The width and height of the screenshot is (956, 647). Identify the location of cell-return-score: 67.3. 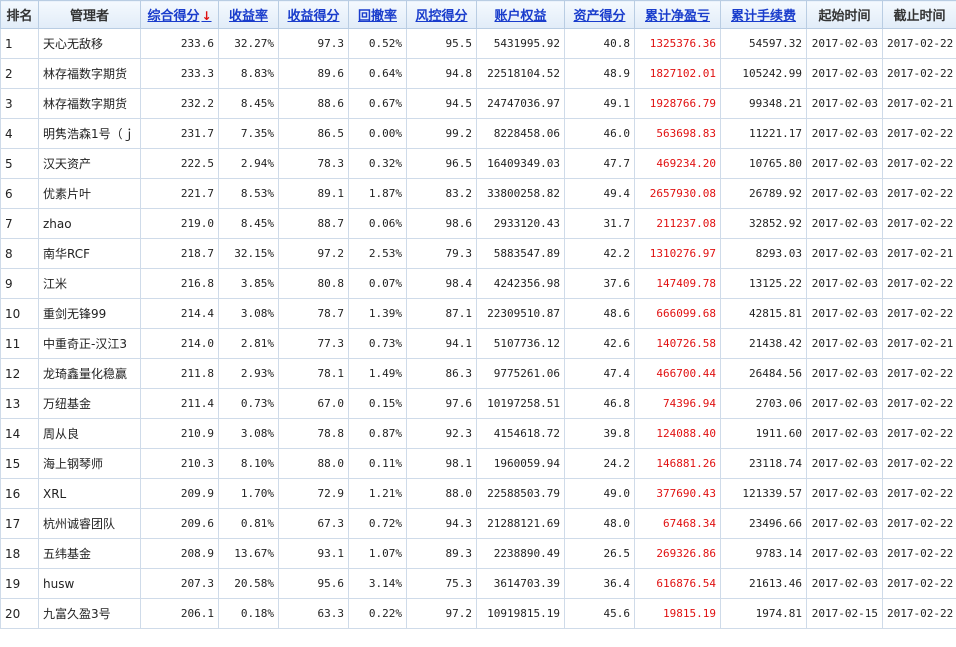
(313, 523).